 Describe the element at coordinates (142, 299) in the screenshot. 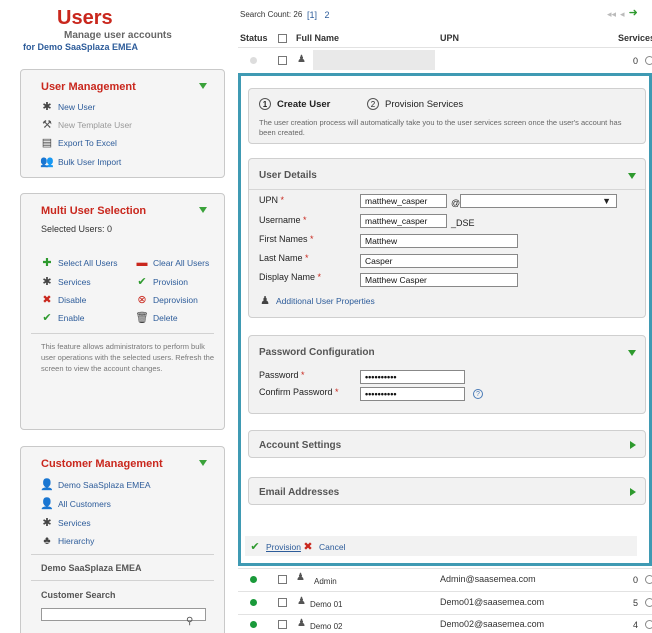

I see `x-circle-icon: ⊗` at that location.